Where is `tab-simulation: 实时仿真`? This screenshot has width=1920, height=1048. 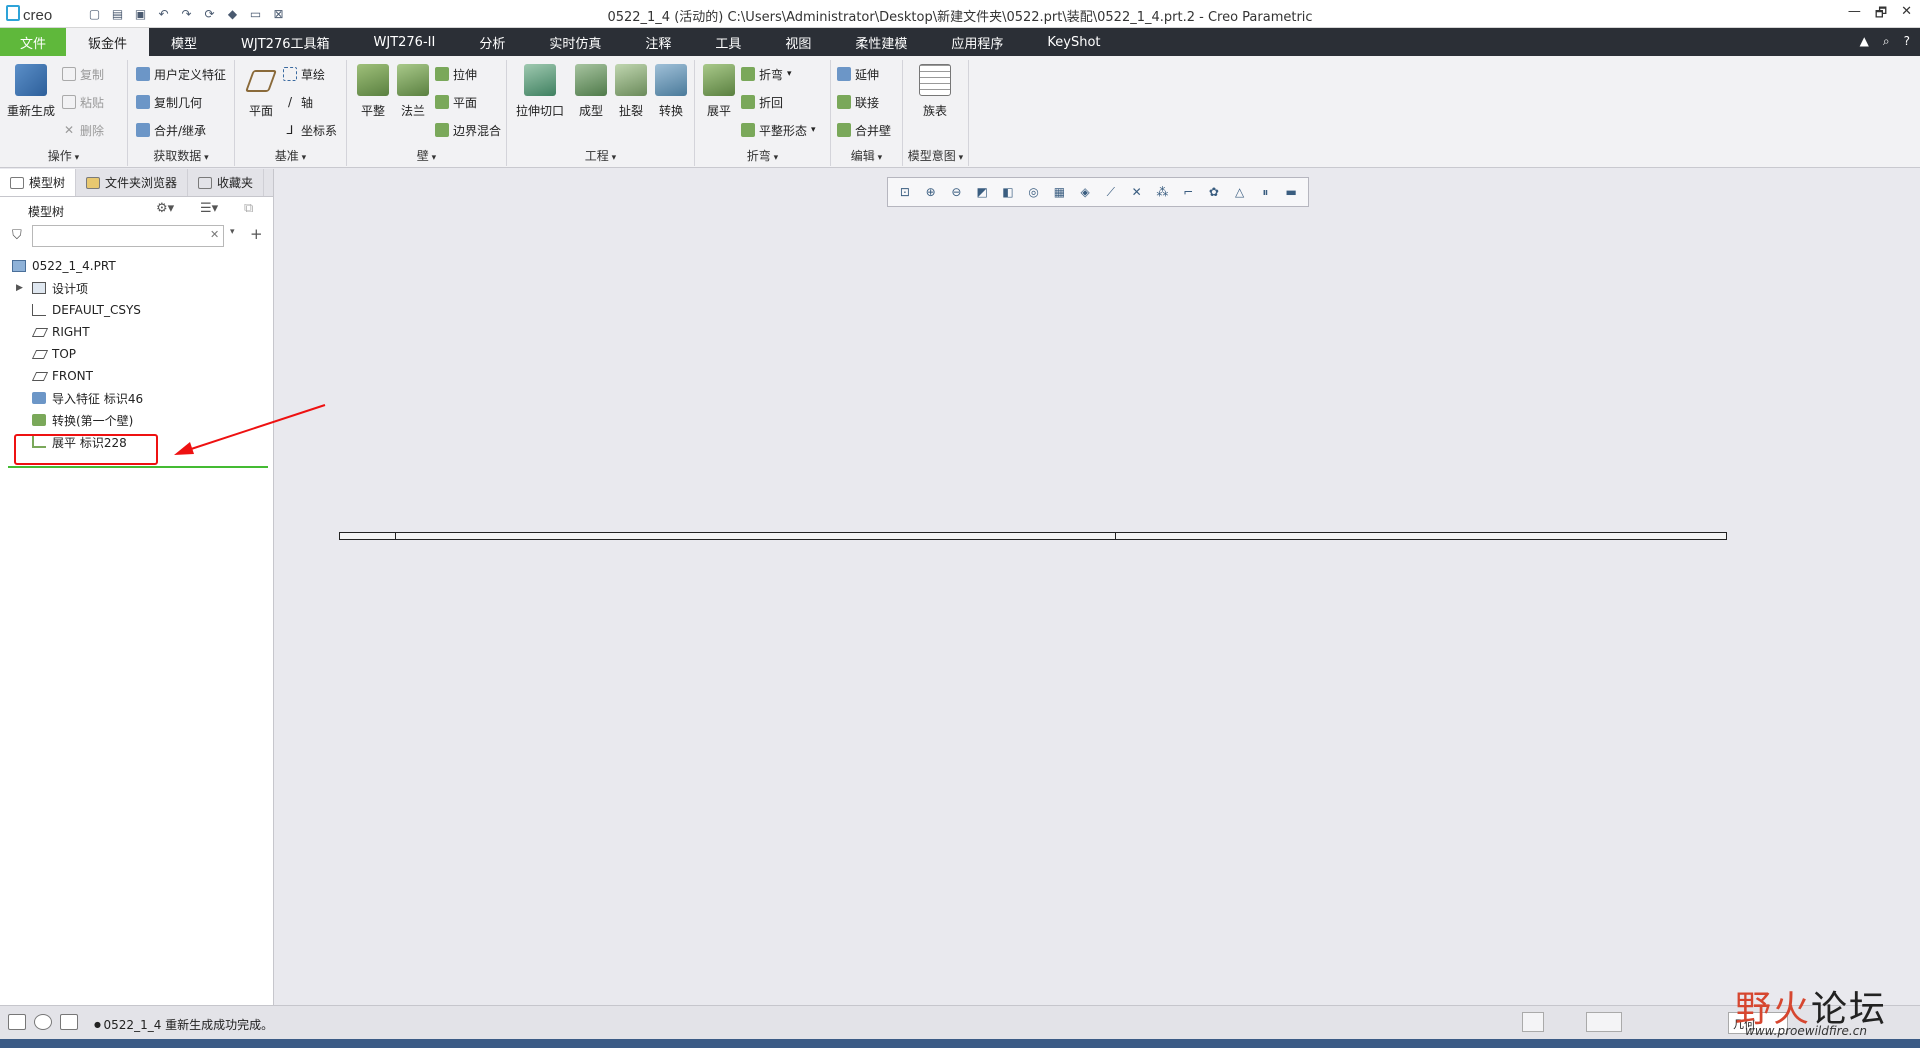 tab-simulation: 实时仿真 is located at coordinates (575, 42).